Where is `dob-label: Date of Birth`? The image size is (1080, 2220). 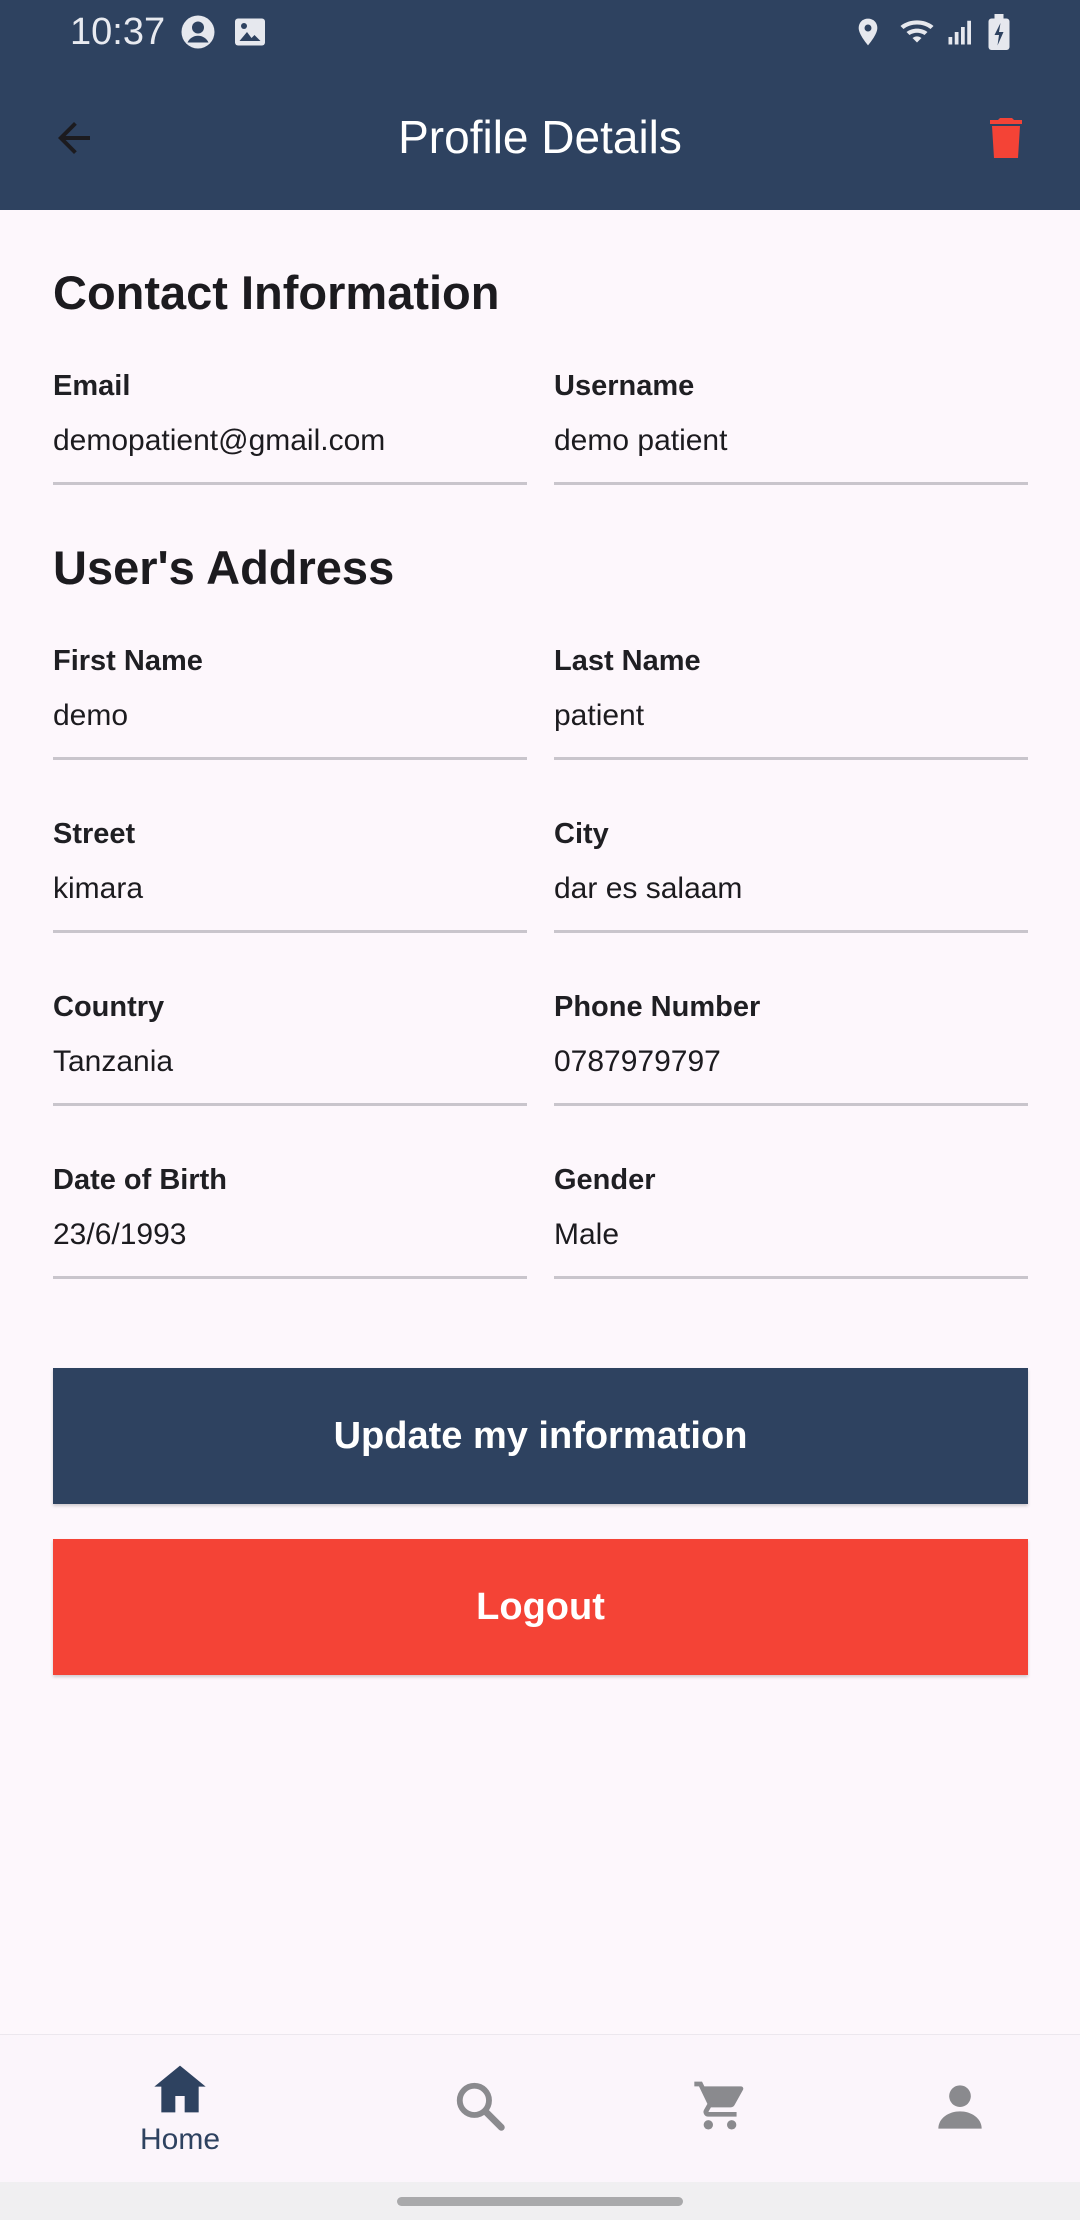 dob-label: Date of Birth is located at coordinates (140, 1180).